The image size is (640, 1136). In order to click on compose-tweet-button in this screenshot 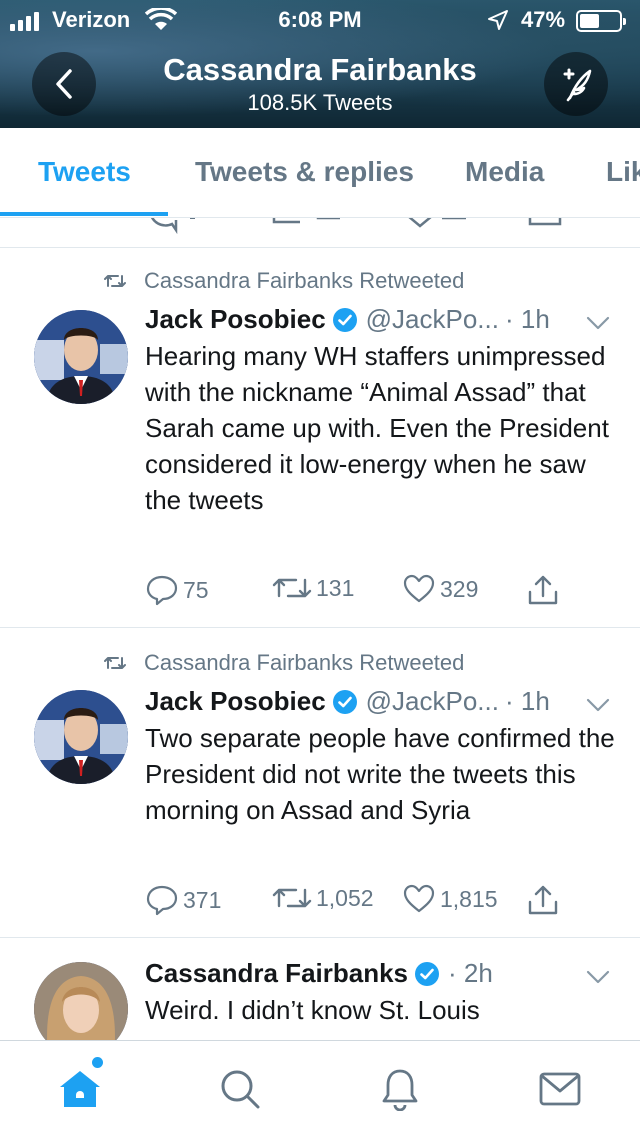, I will do `click(576, 84)`.